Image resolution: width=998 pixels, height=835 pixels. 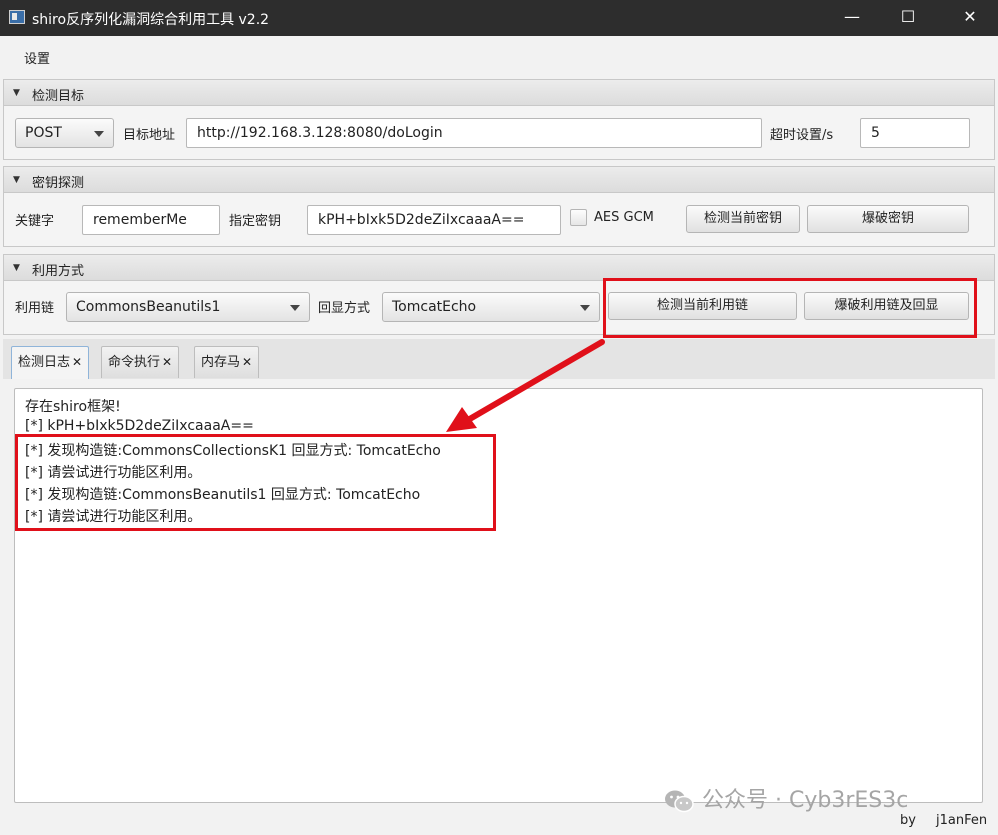 I want to click on url-input: http://192.168.3.128:8080/doLogin, so click(x=474, y=133).